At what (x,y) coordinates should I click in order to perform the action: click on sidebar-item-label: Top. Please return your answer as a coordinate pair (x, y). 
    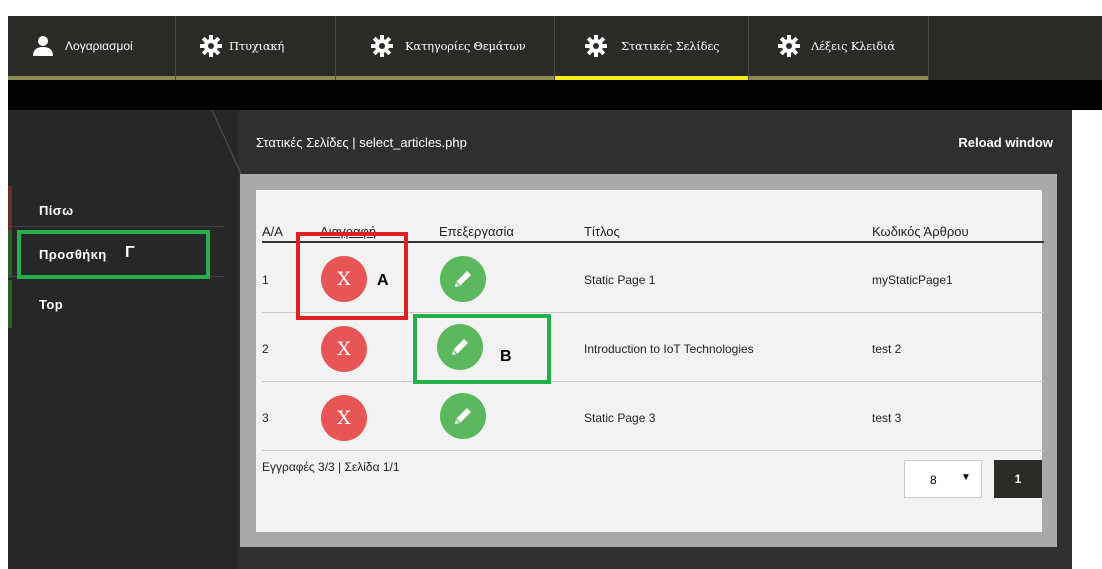
    Looking at the image, I should click on (51, 304).